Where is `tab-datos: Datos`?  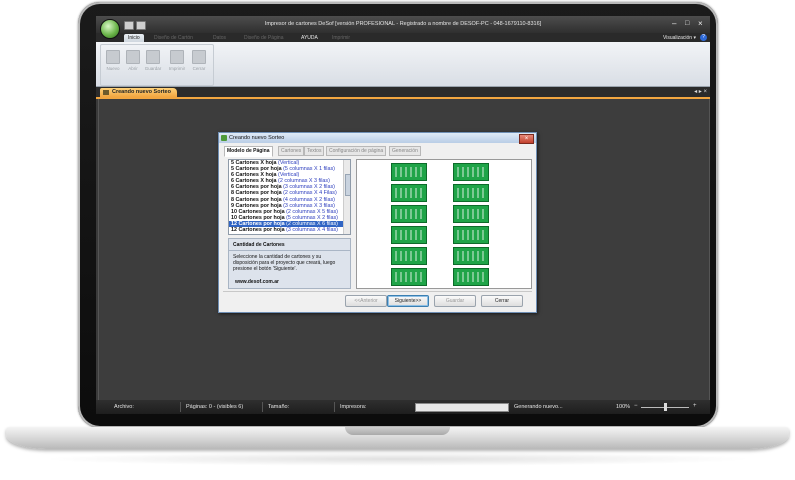
tab-datos: Datos is located at coordinates (219, 38).